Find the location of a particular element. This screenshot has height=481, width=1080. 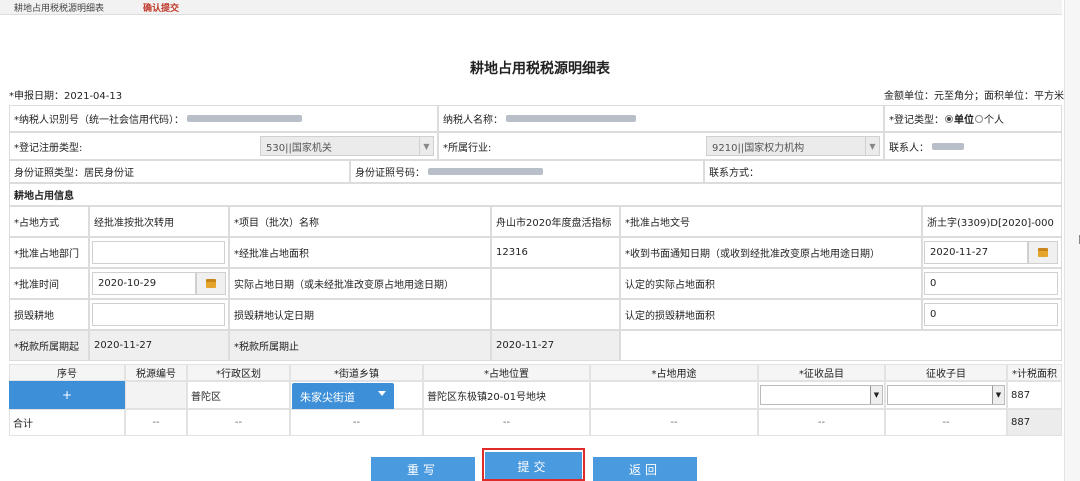

project-label: *项目（批次）名称 is located at coordinates (360, 221).